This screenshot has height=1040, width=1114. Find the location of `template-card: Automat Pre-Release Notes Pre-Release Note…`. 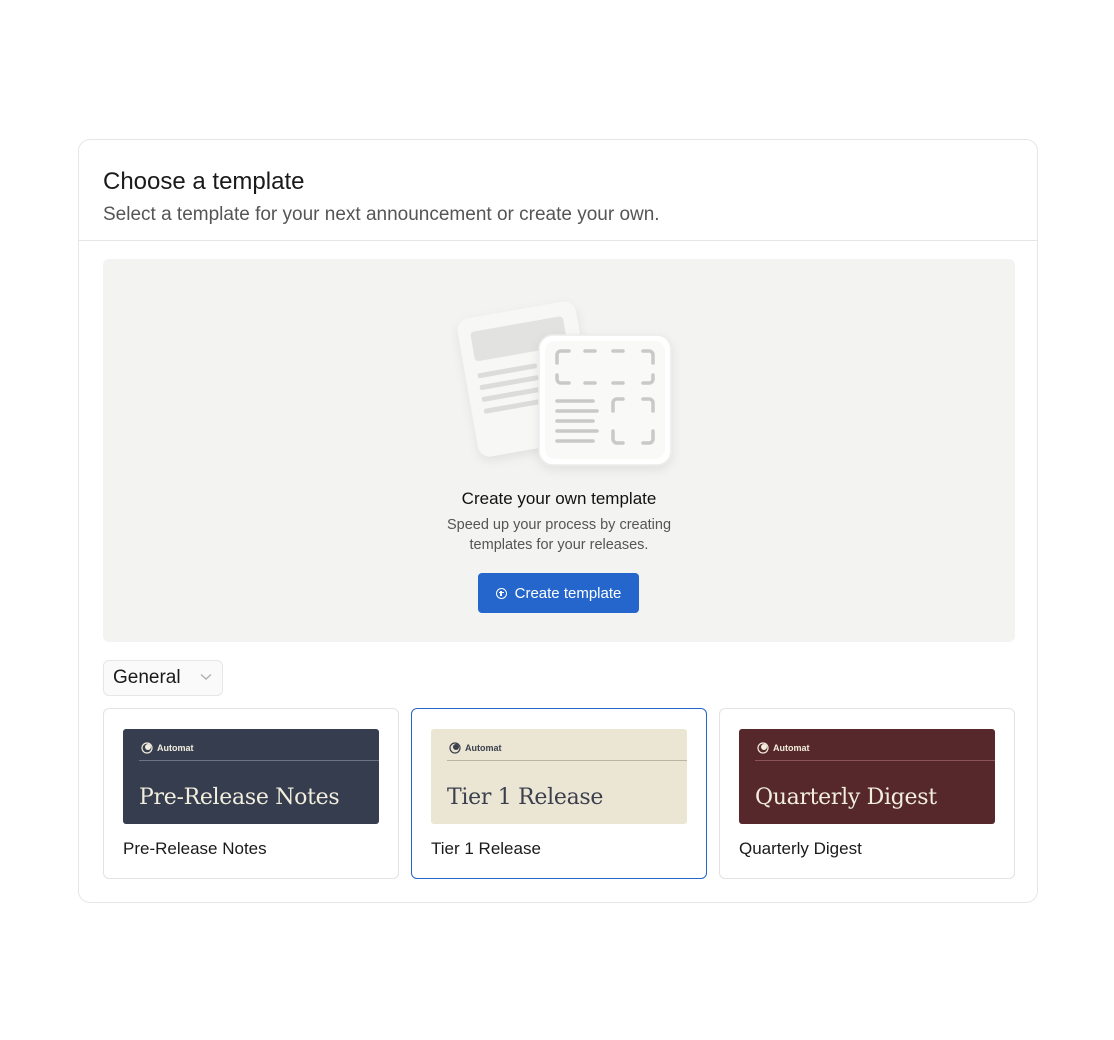

template-card: Automat Pre-Release Notes Pre-Release Note… is located at coordinates (251, 793).